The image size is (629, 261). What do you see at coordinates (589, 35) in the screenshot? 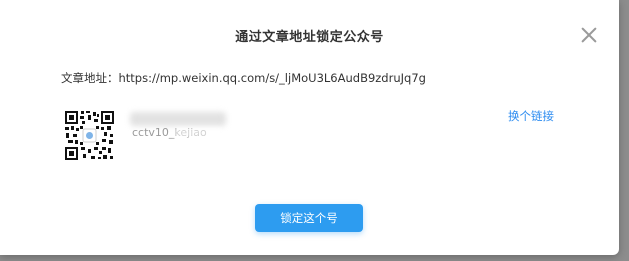
I see `close-icon` at bounding box center [589, 35].